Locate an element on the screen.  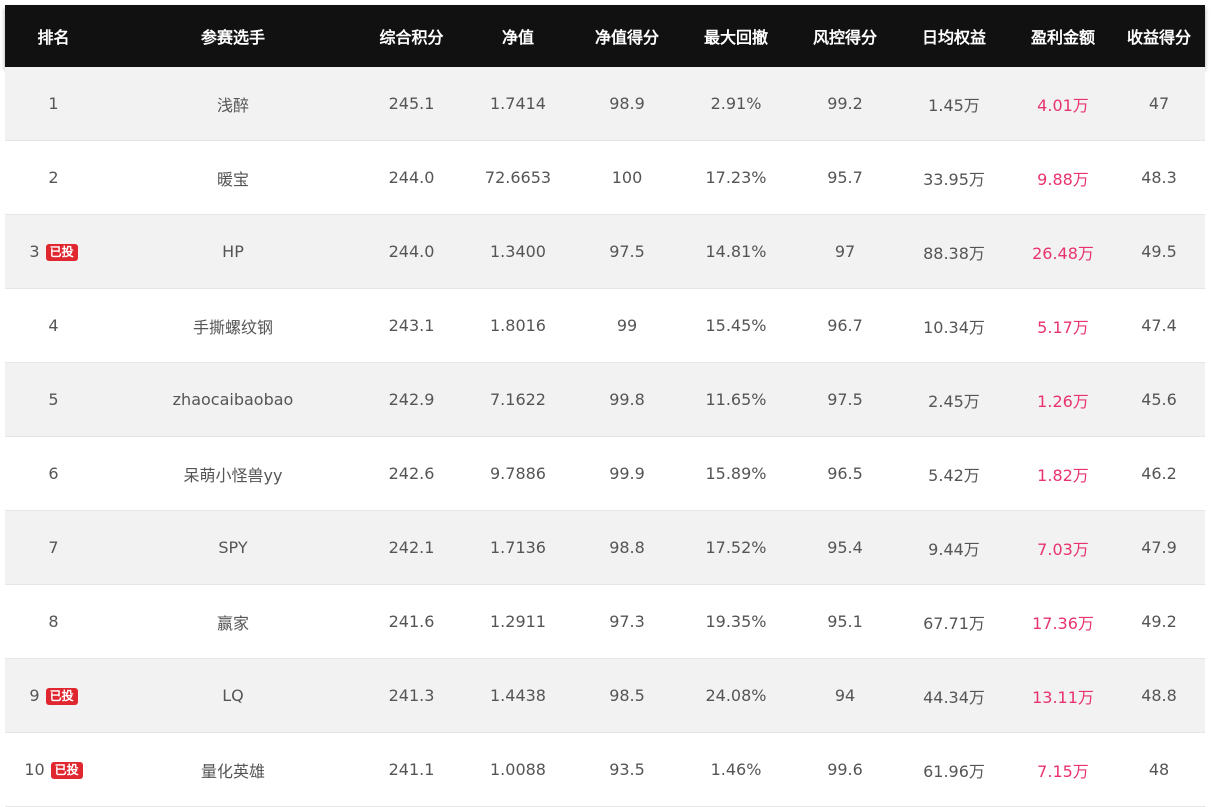
rank-number: 8 is located at coordinates (53, 621).